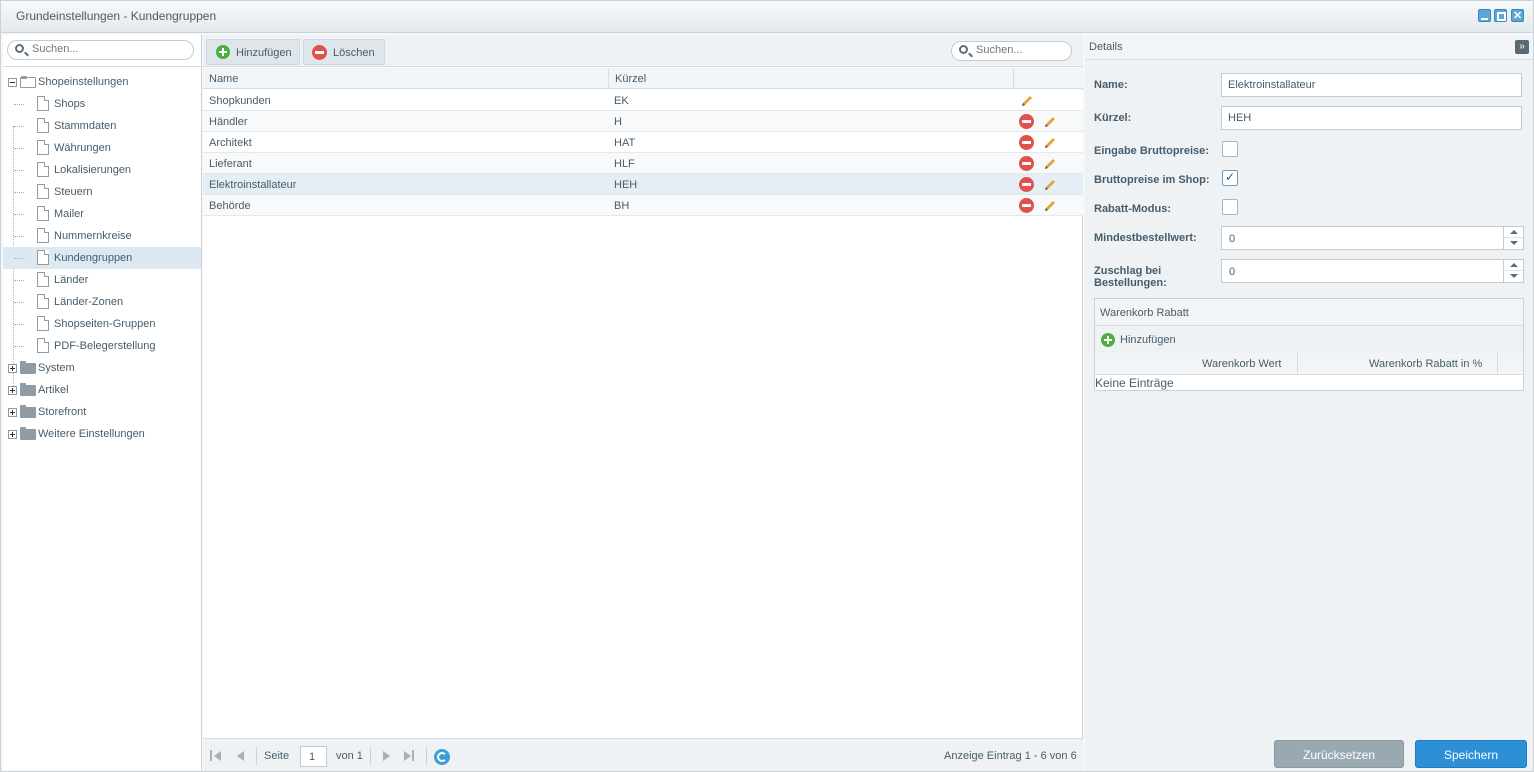  I want to click on tree-item-weitere-einstellungen: Weitere Einstellungen, so click(102, 434).